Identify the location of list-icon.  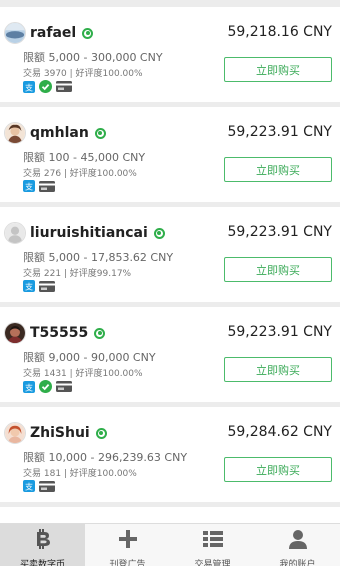
(213, 541).